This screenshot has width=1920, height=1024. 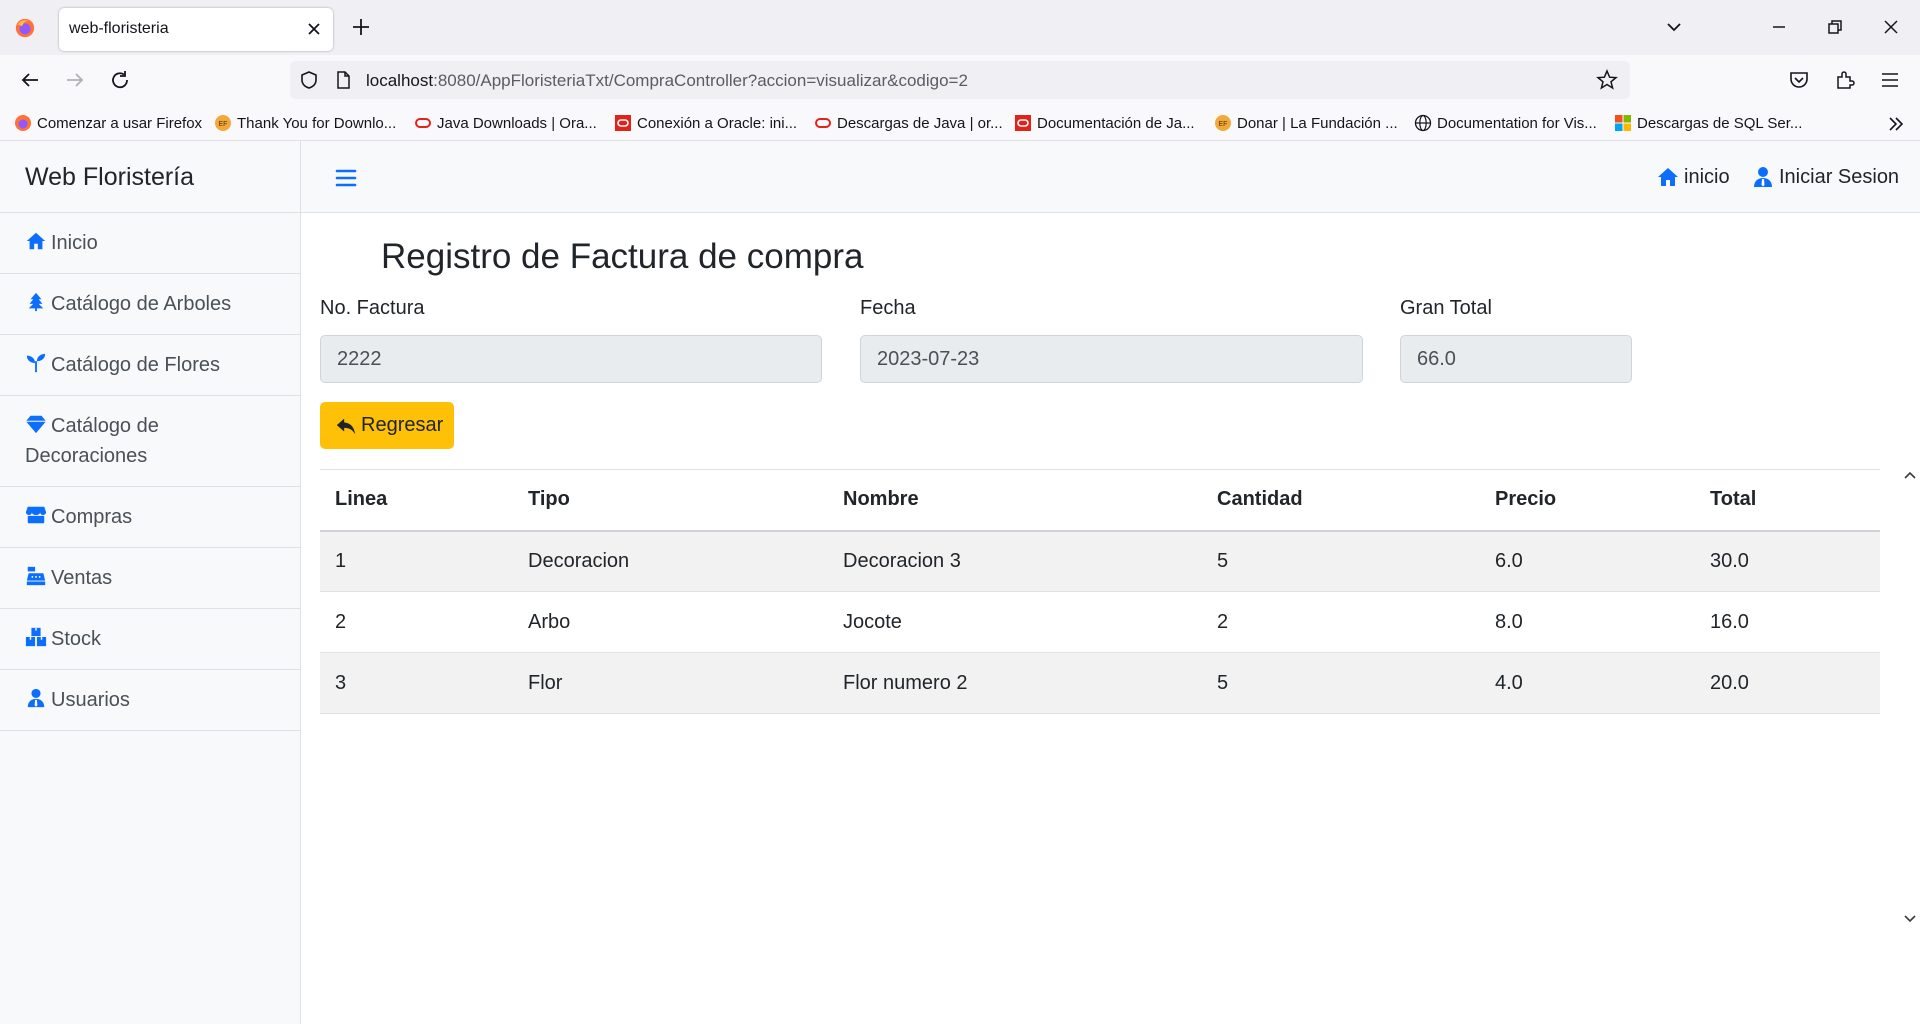 What do you see at coordinates (1787, 500) in the screenshot?
I see `column-header: Total` at bounding box center [1787, 500].